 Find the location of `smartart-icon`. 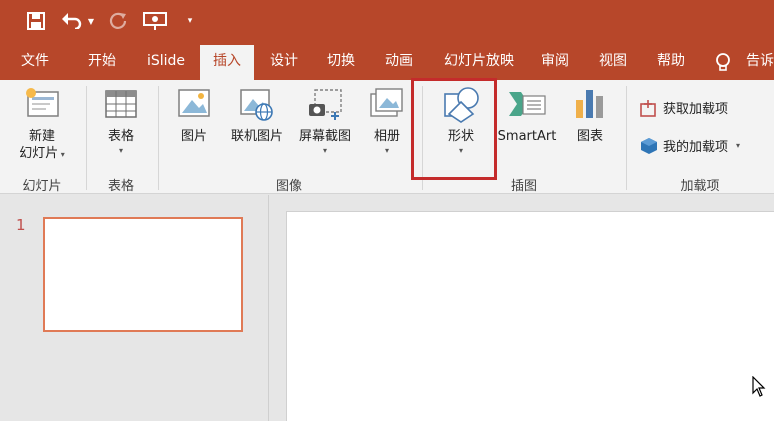

smartart-icon is located at coordinates (527, 104).